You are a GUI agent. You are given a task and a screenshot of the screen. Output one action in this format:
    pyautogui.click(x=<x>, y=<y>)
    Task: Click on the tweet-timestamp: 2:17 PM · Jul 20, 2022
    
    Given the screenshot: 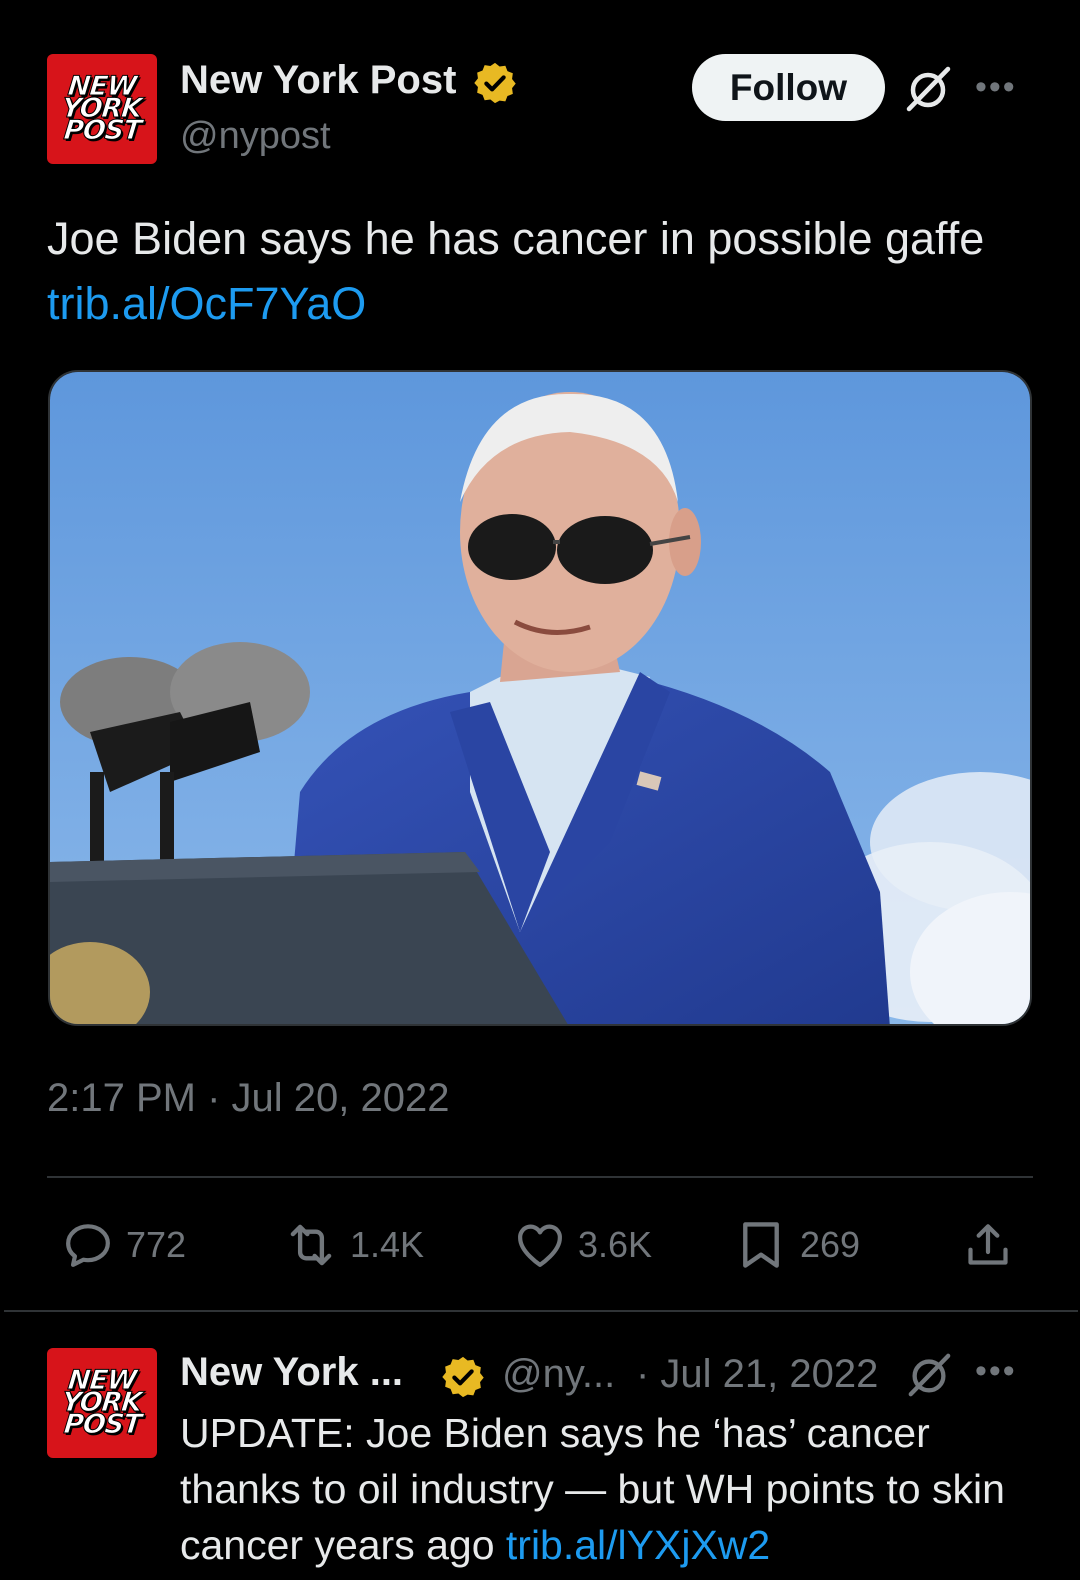 What is the action you would take?
    pyautogui.click(x=248, y=1098)
    